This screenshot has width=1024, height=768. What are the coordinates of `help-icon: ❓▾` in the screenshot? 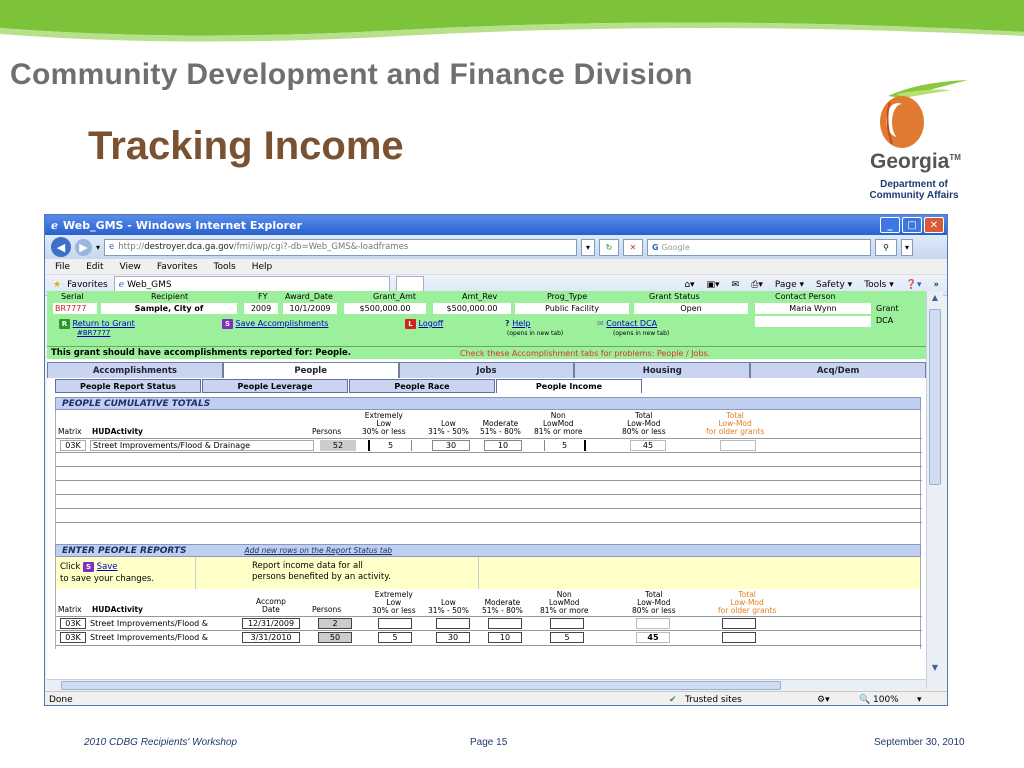 It's located at (914, 285).